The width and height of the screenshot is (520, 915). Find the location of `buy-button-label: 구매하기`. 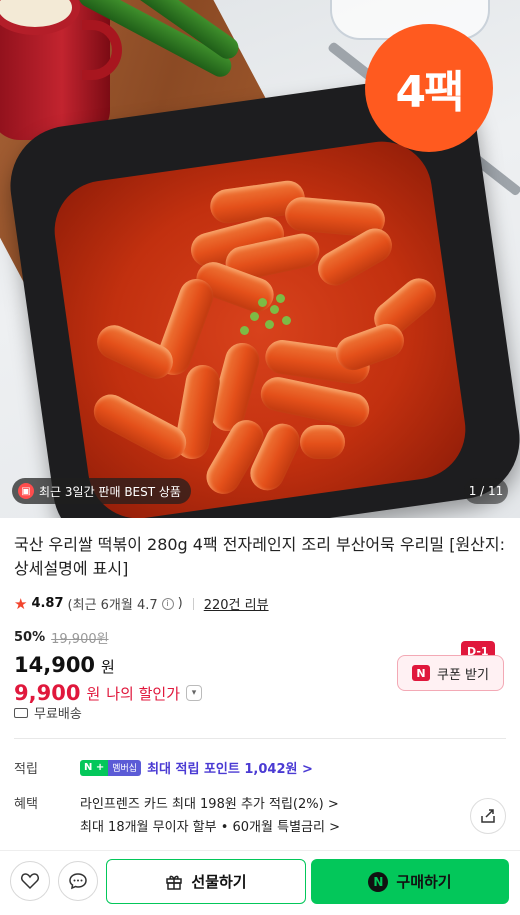

buy-button-label: 구매하기 is located at coordinates (424, 882).